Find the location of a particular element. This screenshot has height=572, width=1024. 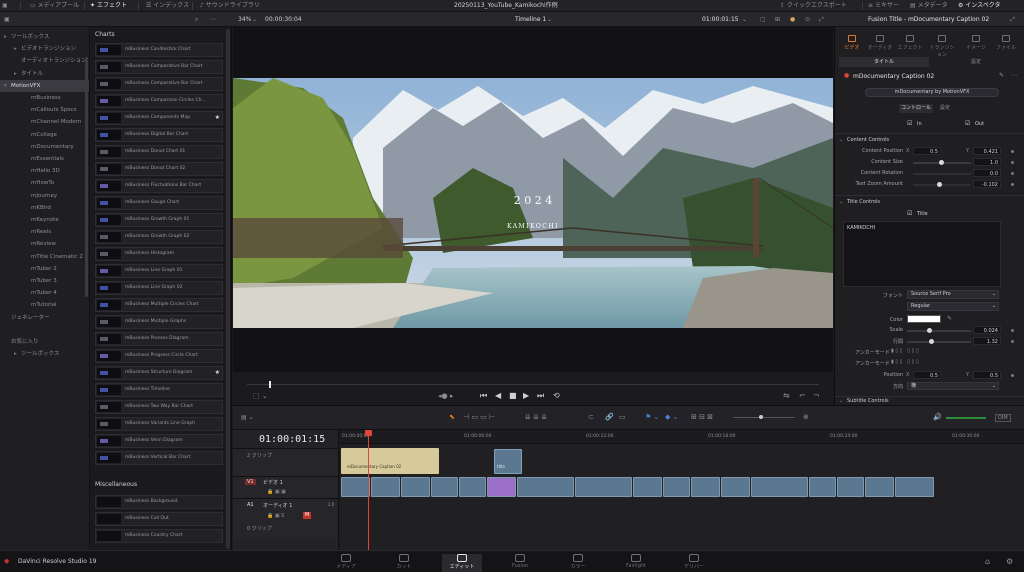

timeline-chevron-icon: ⌄ is located at coordinates (549, 19).